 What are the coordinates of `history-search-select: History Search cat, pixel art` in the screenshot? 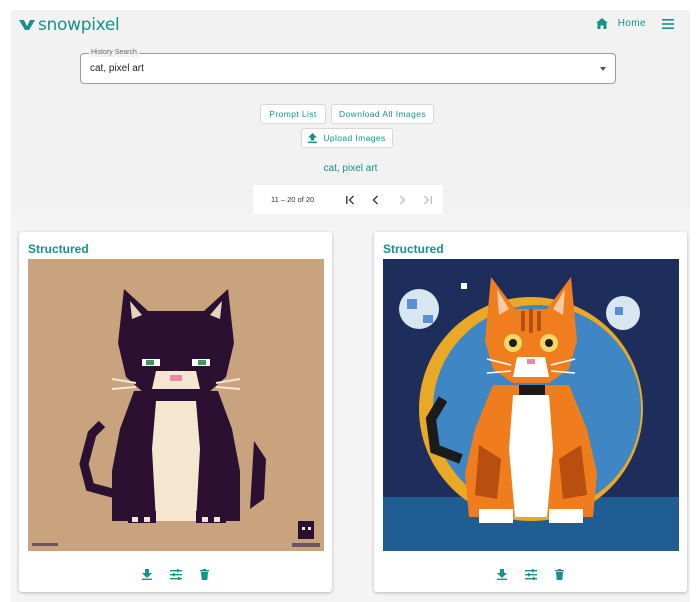 It's located at (348, 66).